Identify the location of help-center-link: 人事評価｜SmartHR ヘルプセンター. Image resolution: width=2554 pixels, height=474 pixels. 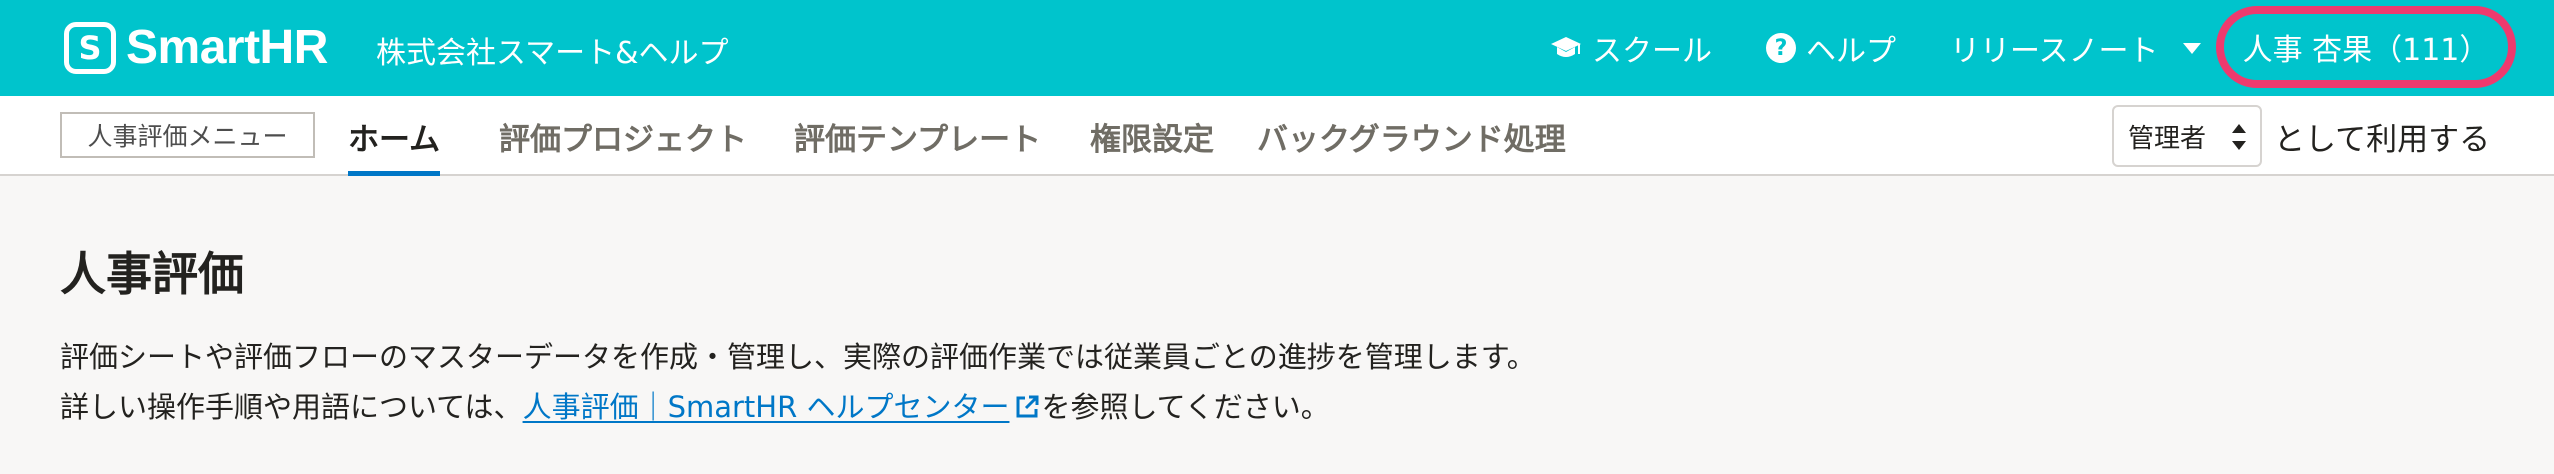
(782, 407).